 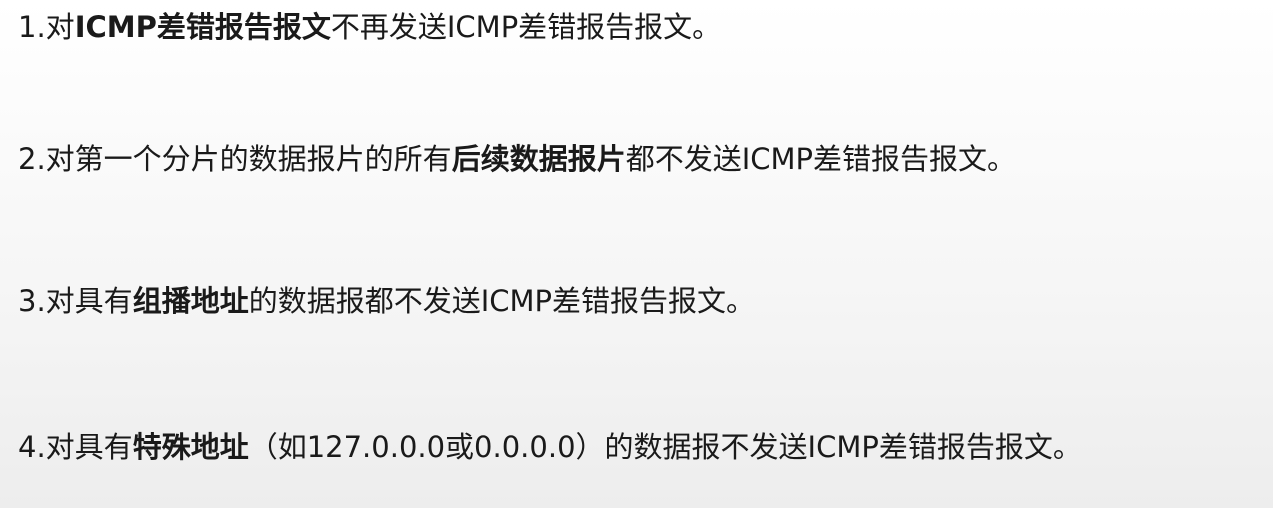 I want to click on rule-item-1: 1.对ICMP差错报告报文不再发送ICMP差错报告报文。, so click(x=369, y=27).